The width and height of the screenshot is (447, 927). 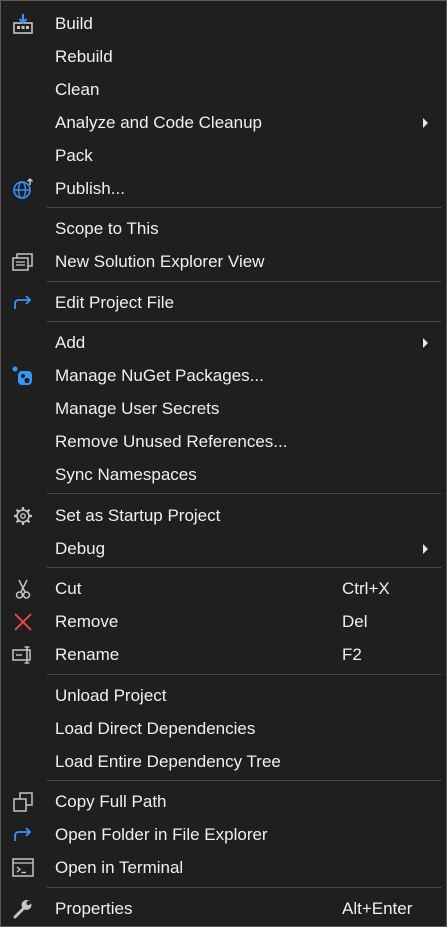 I want to click on menu-item-shortcut: F2, so click(x=352, y=654).